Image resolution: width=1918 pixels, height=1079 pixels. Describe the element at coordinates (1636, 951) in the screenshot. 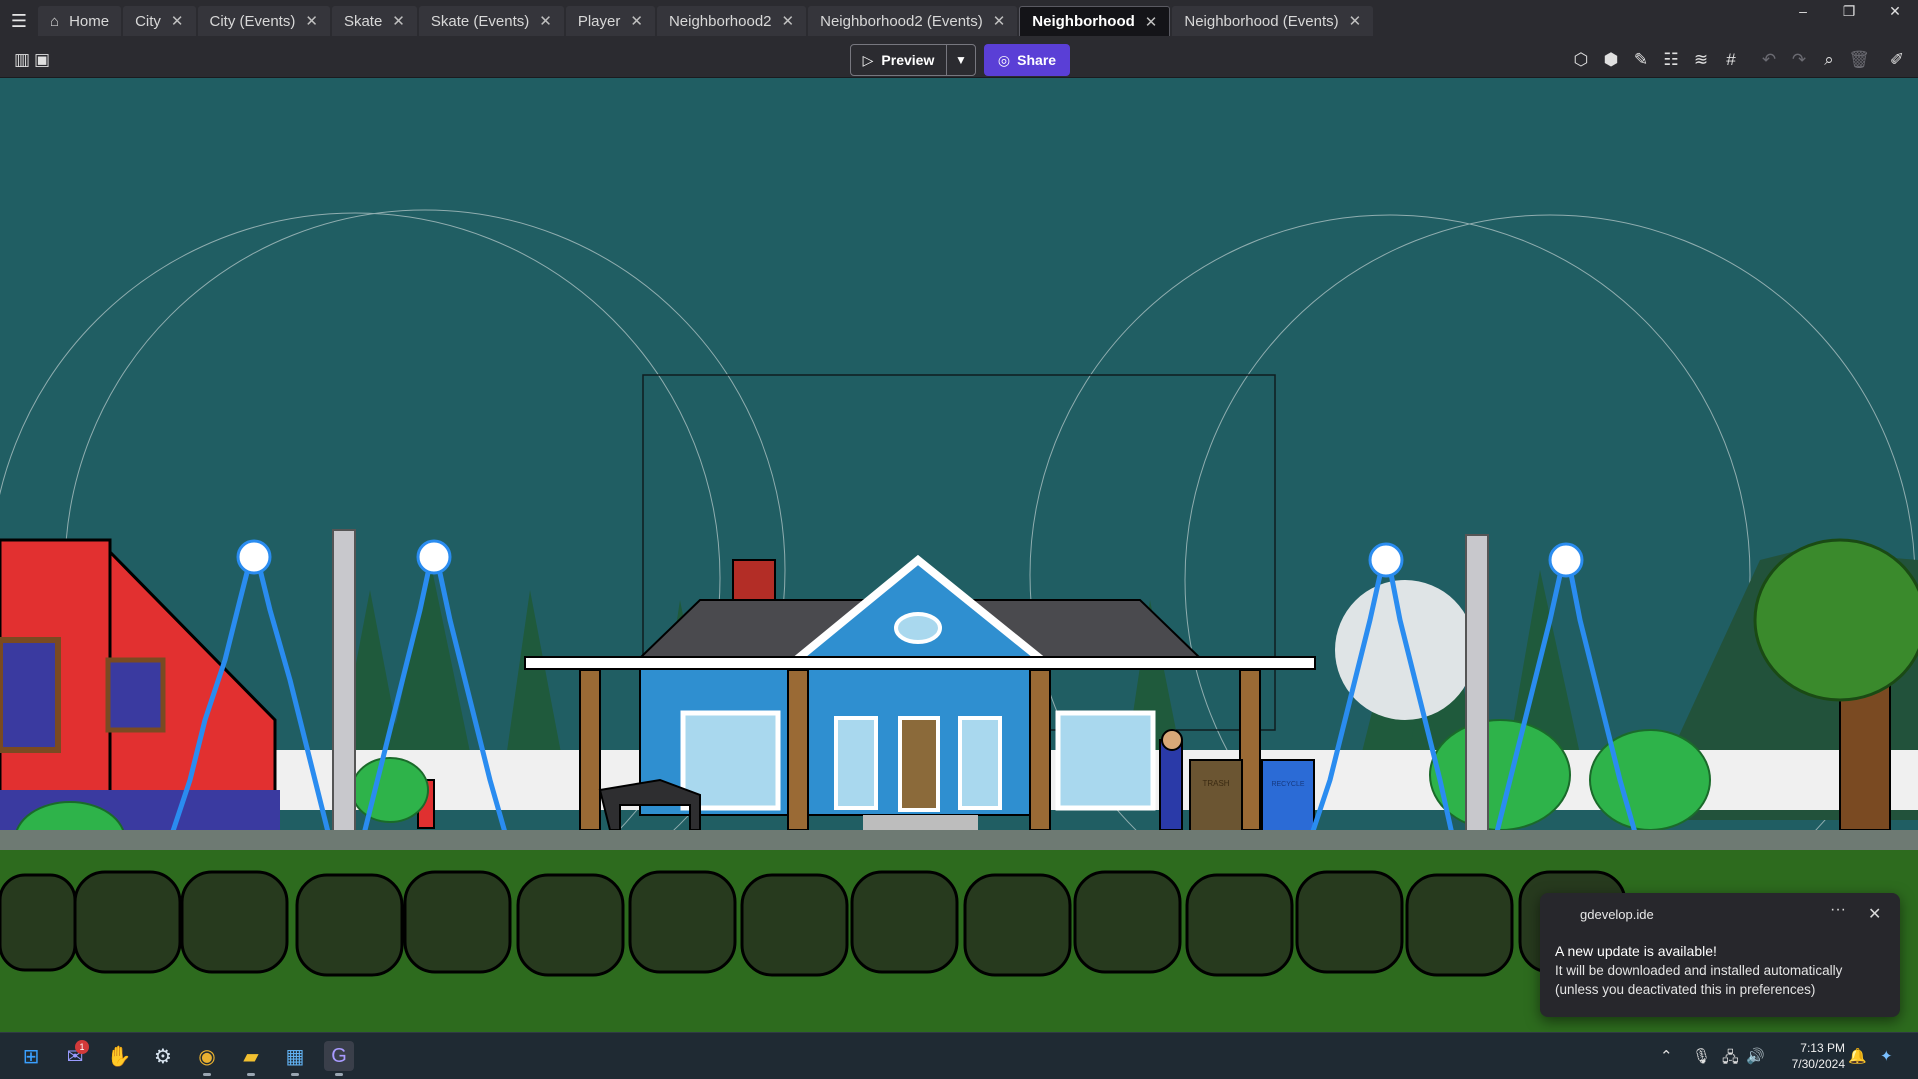

I see `notification-title: A new update is available!` at that location.